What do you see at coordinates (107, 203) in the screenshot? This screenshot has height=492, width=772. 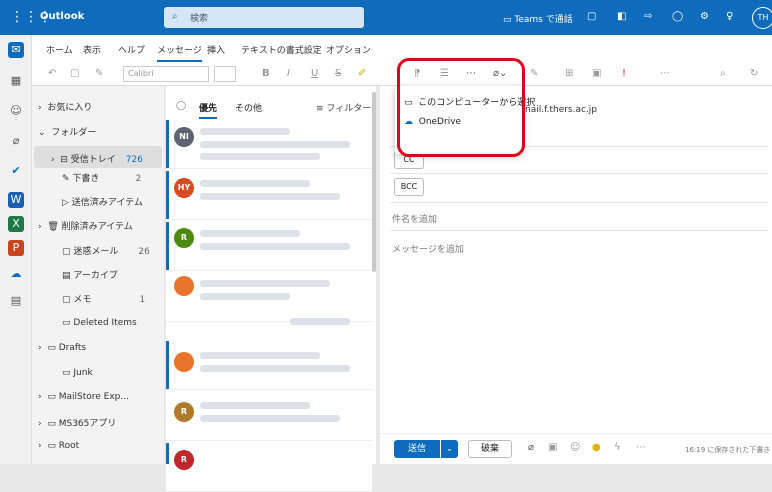 I see `folder-label: 送信済みアイテム` at bounding box center [107, 203].